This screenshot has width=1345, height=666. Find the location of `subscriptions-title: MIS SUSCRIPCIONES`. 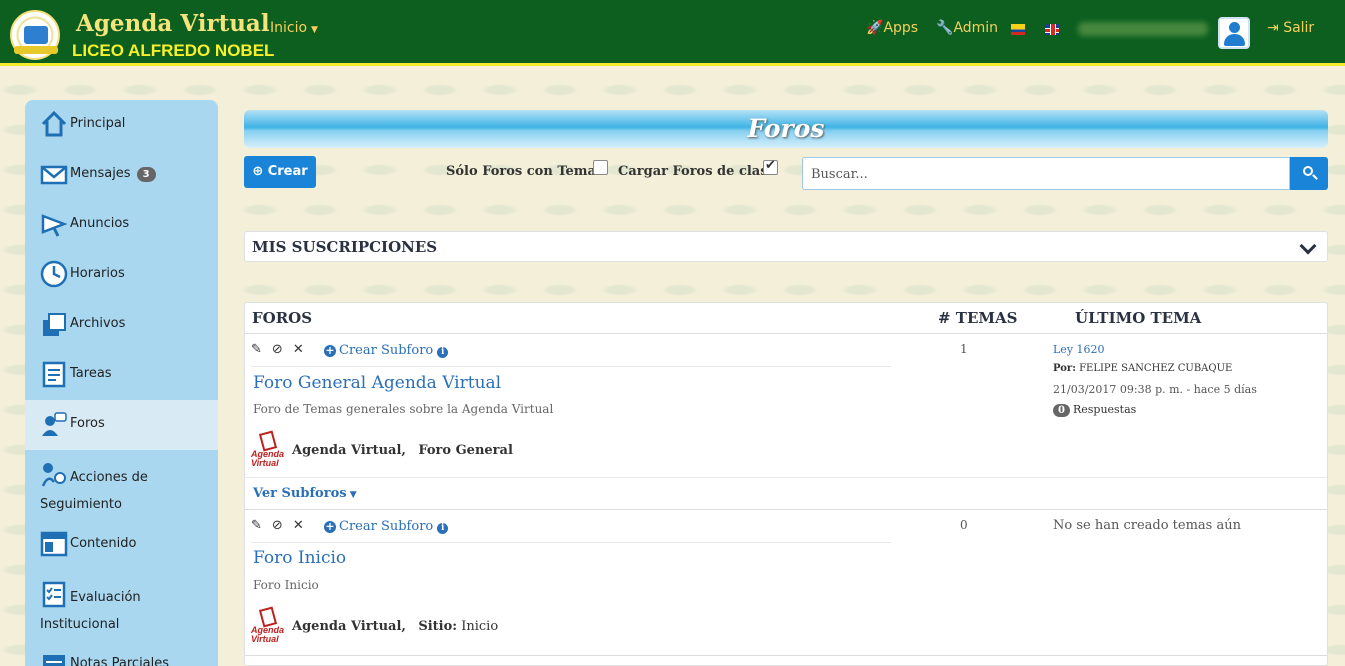

subscriptions-title: MIS SUSCRIPCIONES is located at coordinates (344, 247).